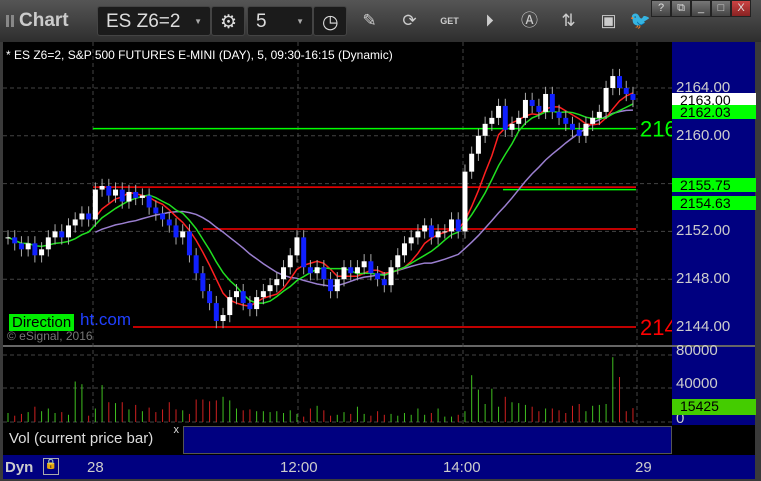  I want to click on comment-icon: ▣, so click(608, 21).